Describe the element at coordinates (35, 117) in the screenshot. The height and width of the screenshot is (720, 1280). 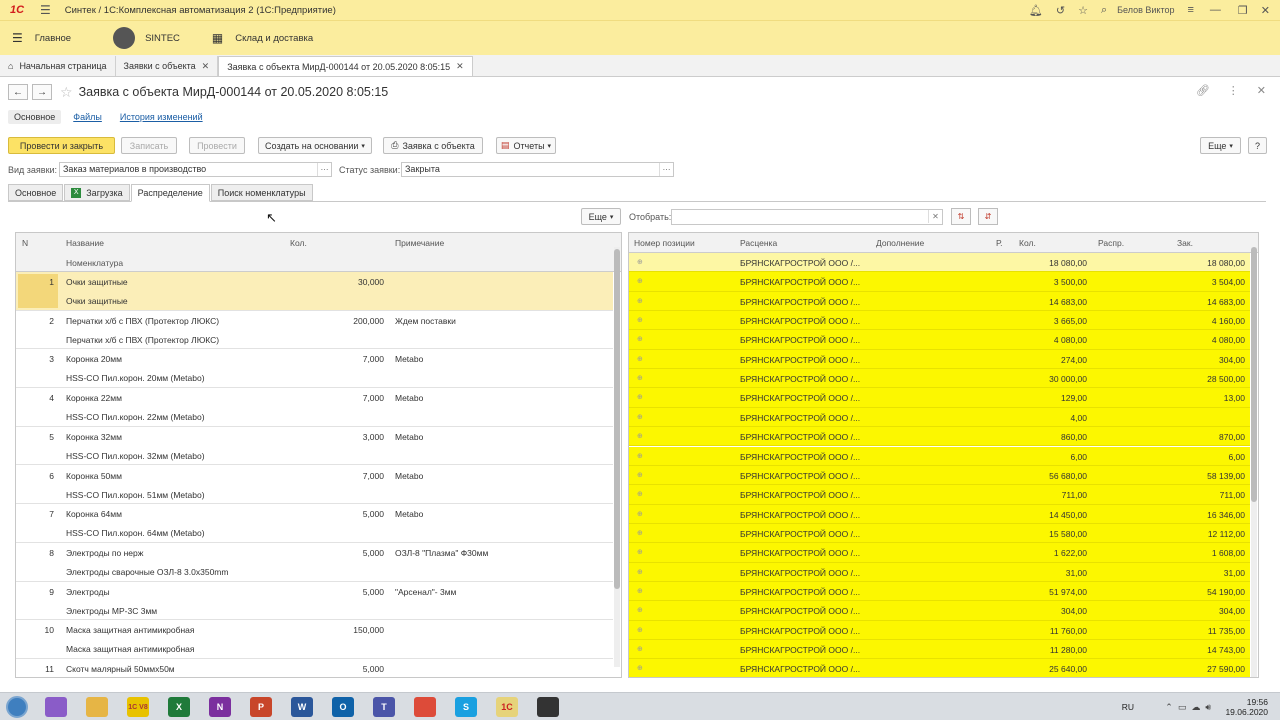
I see `nav-main: Основное` at that location.